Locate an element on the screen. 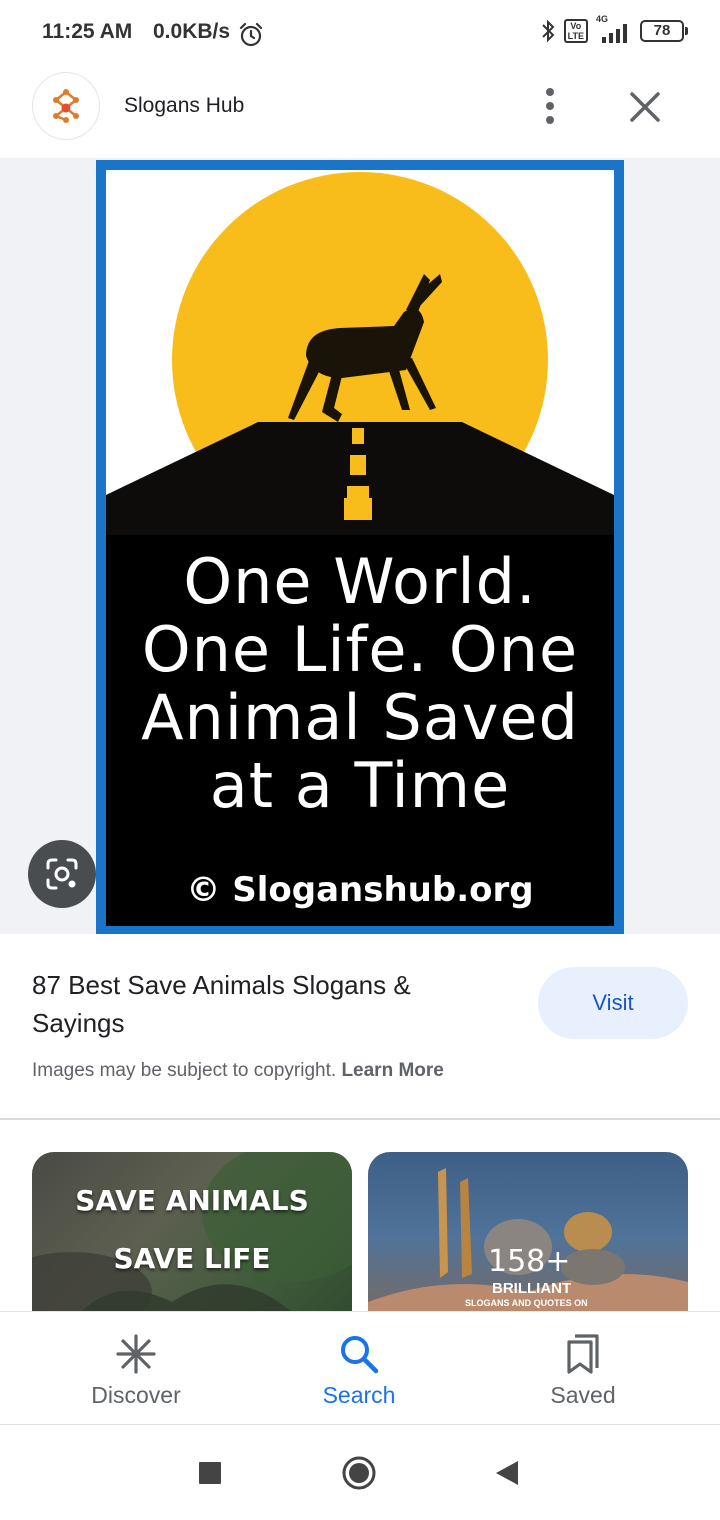 The width and height of the screenshot is (720, 1520). signal-icon: 4G is located at coordinates (614, 29).